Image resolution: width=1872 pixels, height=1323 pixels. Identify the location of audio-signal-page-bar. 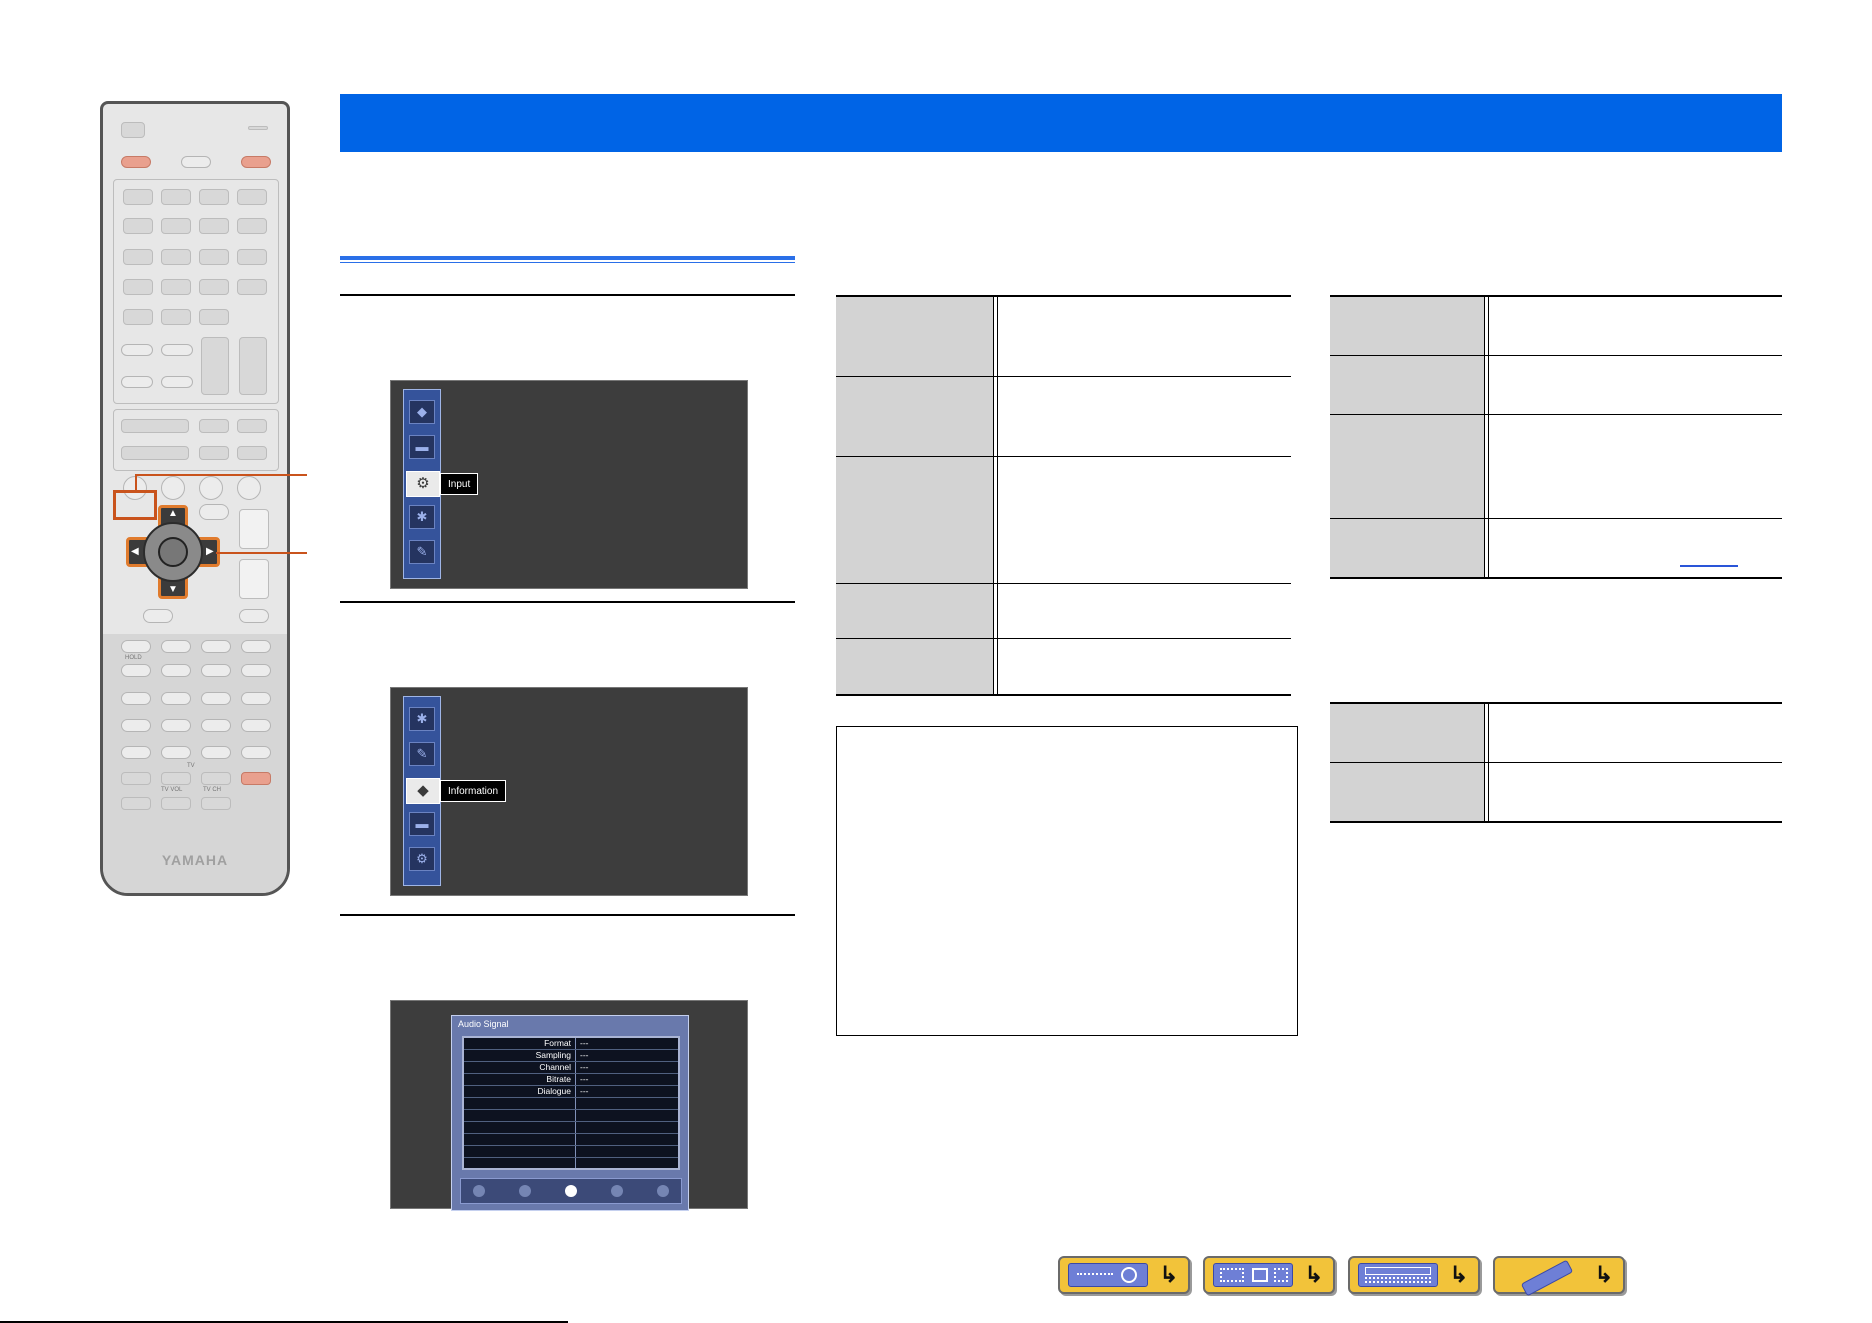
(571, 1191).